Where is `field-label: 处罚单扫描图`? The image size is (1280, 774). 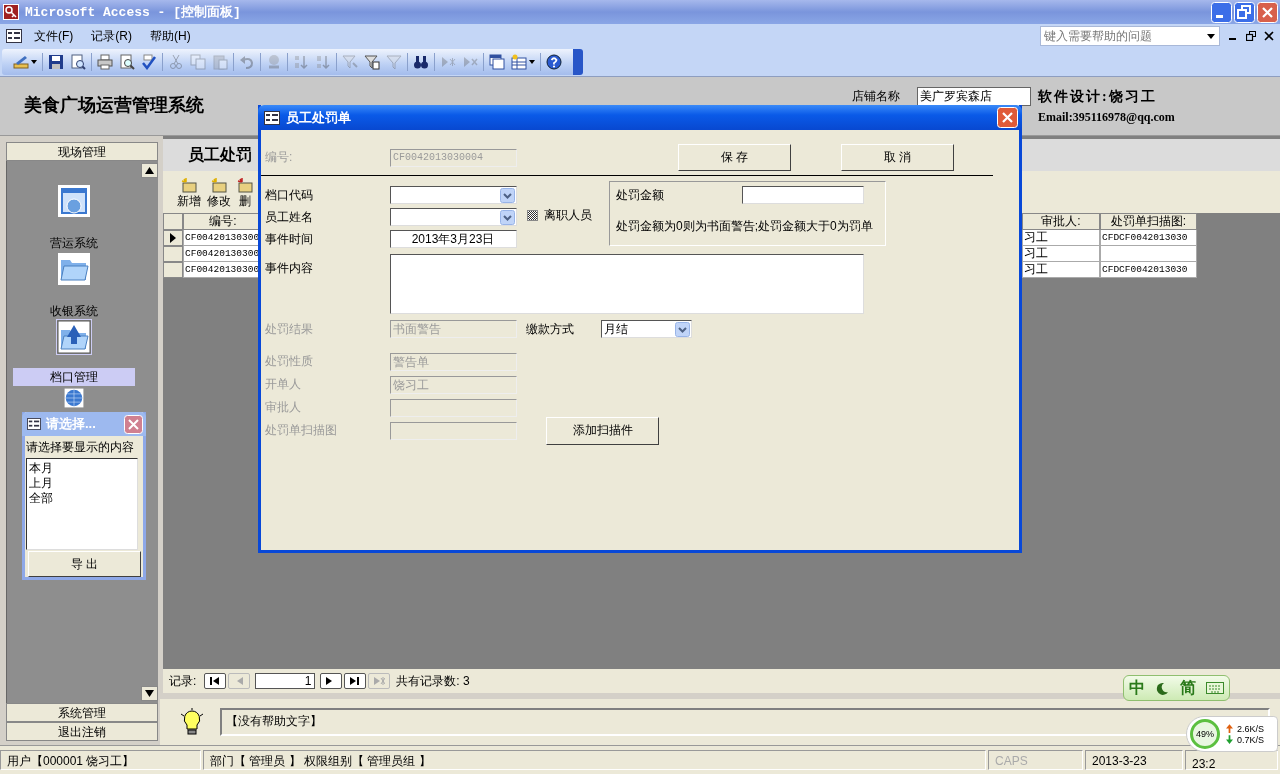
field-label: 处罚单扫描图 is located at coordinates (301, 430).